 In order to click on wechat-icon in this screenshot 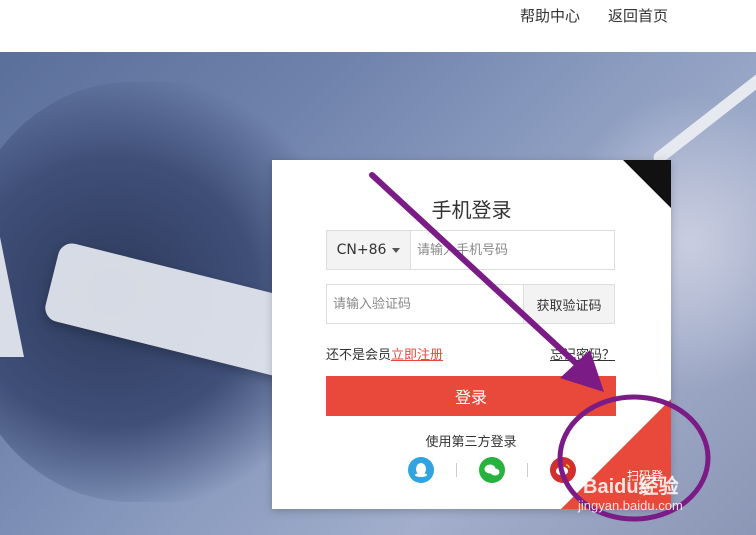, I will do `click(492, 470)`.